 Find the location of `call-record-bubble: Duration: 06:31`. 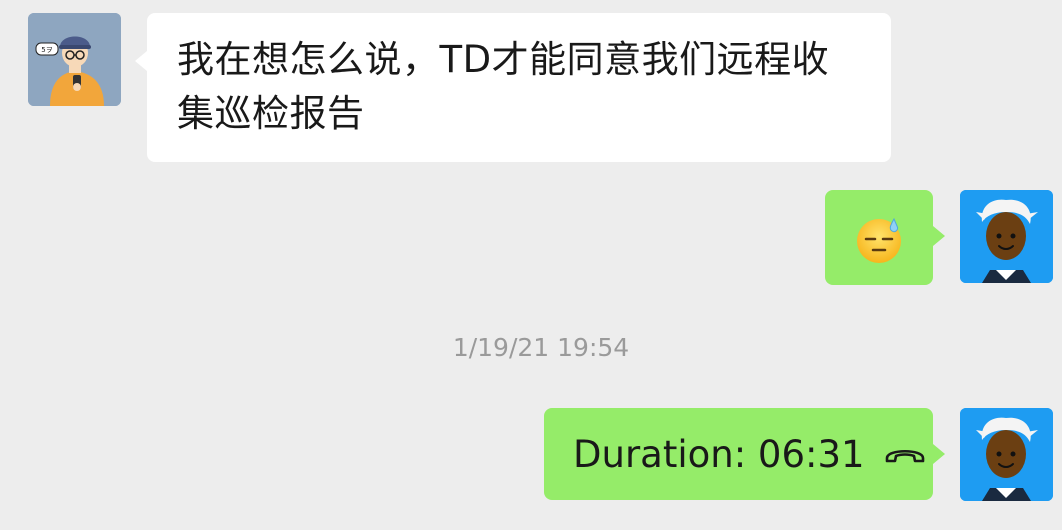

call-record-bubble: Duration: 06:31 is located at coordinates (744, 454).